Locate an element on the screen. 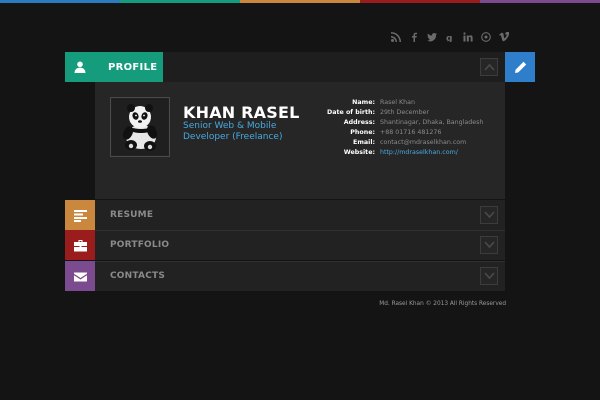  edit-button is located at coordinates (520, 67).